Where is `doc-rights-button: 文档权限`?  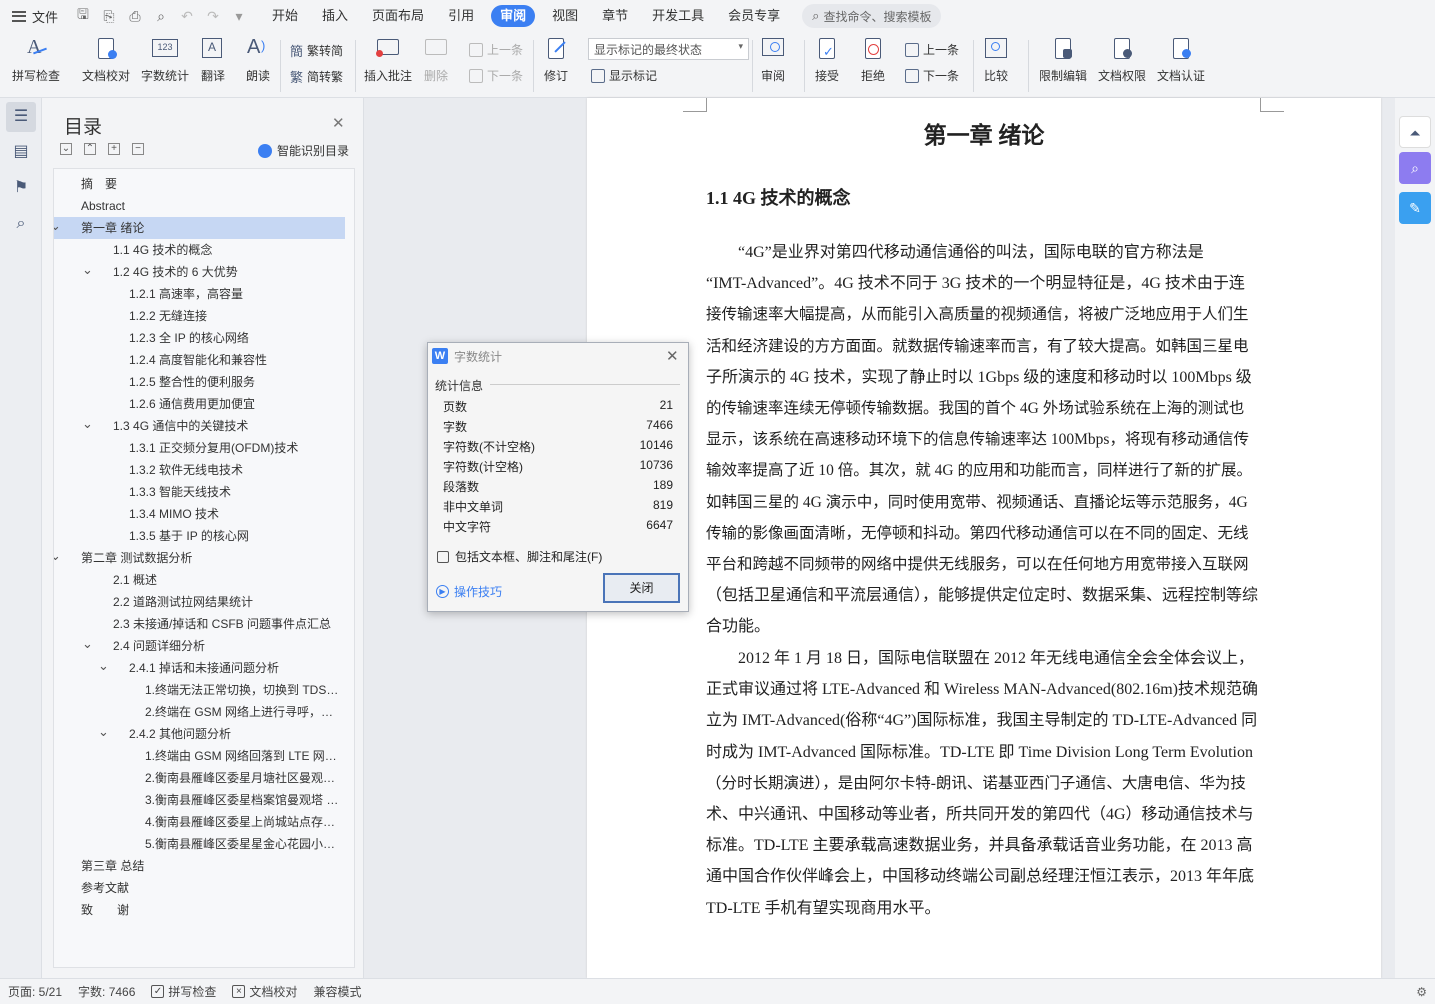 doc-rights-button: 文档权限 is located at coordinates (1122, 60).